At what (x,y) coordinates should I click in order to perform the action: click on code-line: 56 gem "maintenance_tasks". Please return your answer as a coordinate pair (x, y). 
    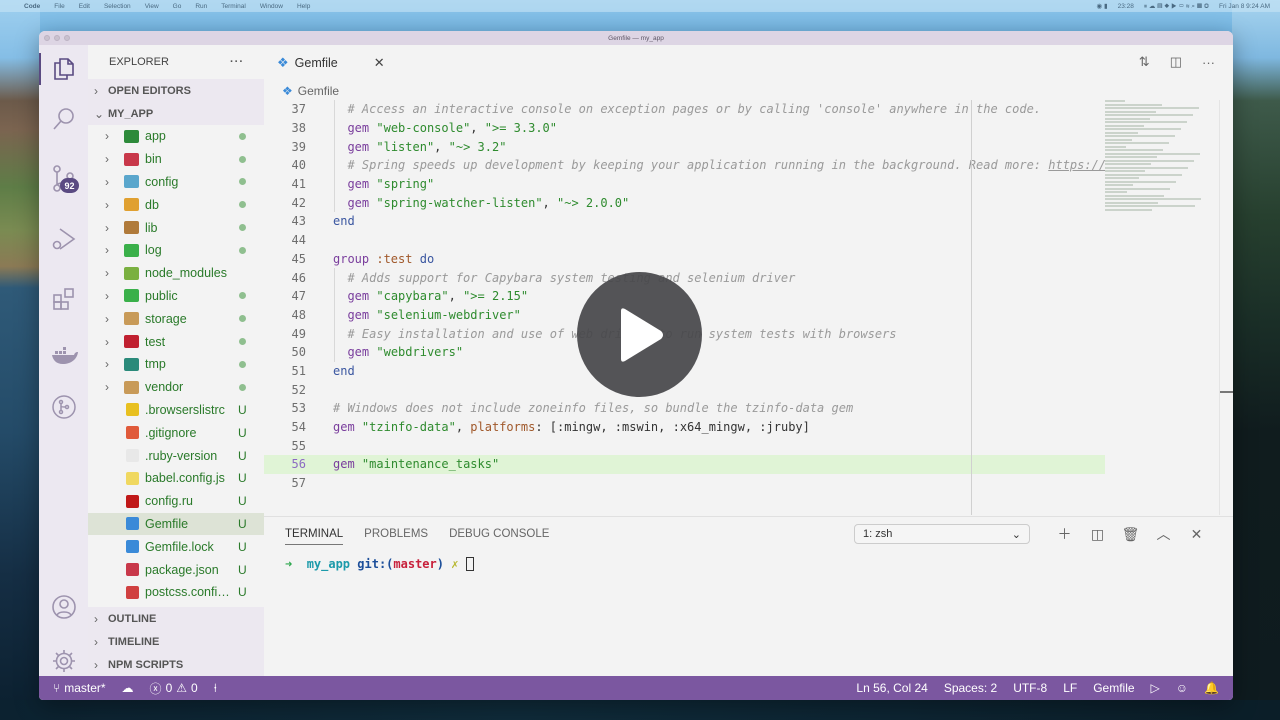
    Looking at the image, I should click on (684, 464).